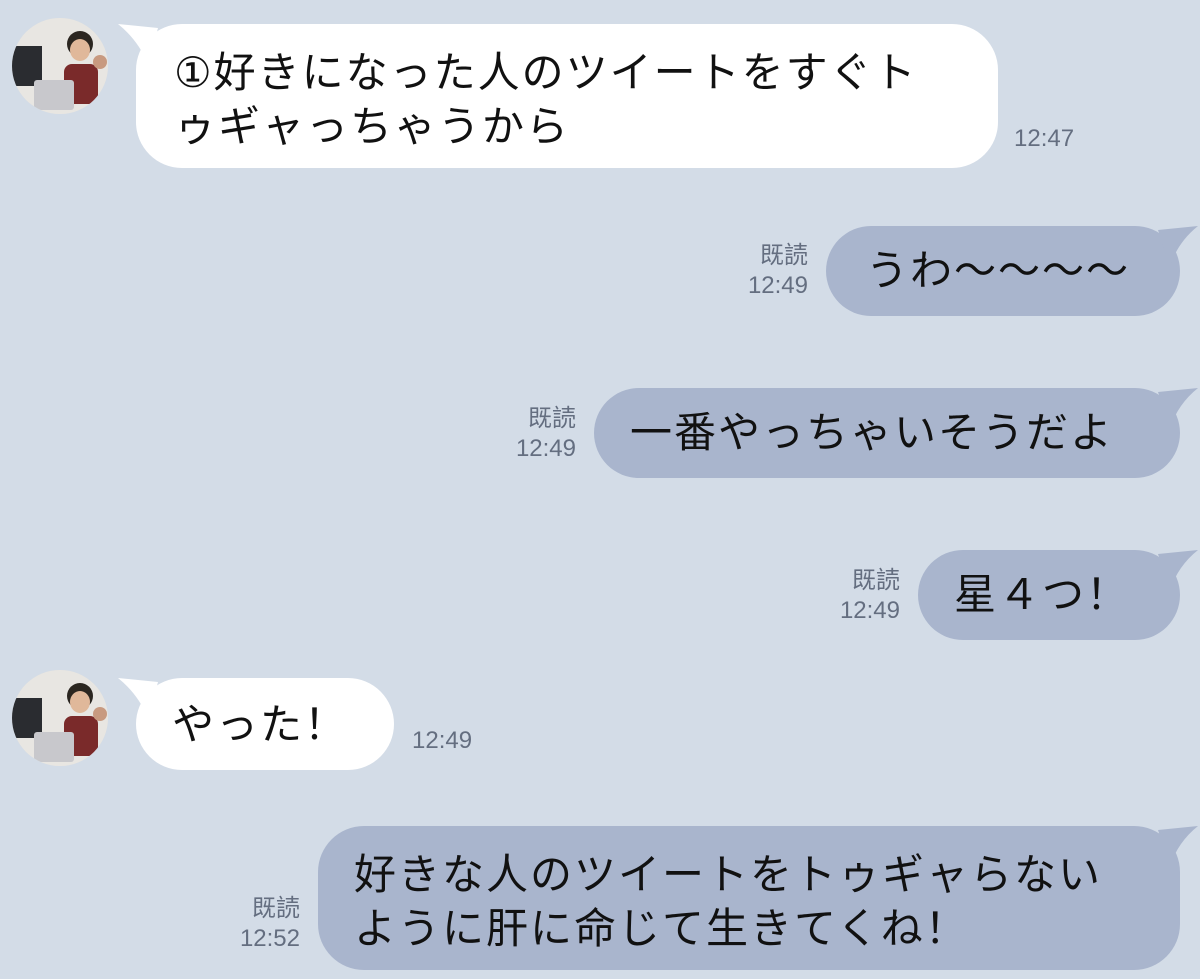  What do you see at coordinates (998, 270) in the screenshot?
I see `message-line: うわ〜〜〜〜` at bounding box center [998, 270].